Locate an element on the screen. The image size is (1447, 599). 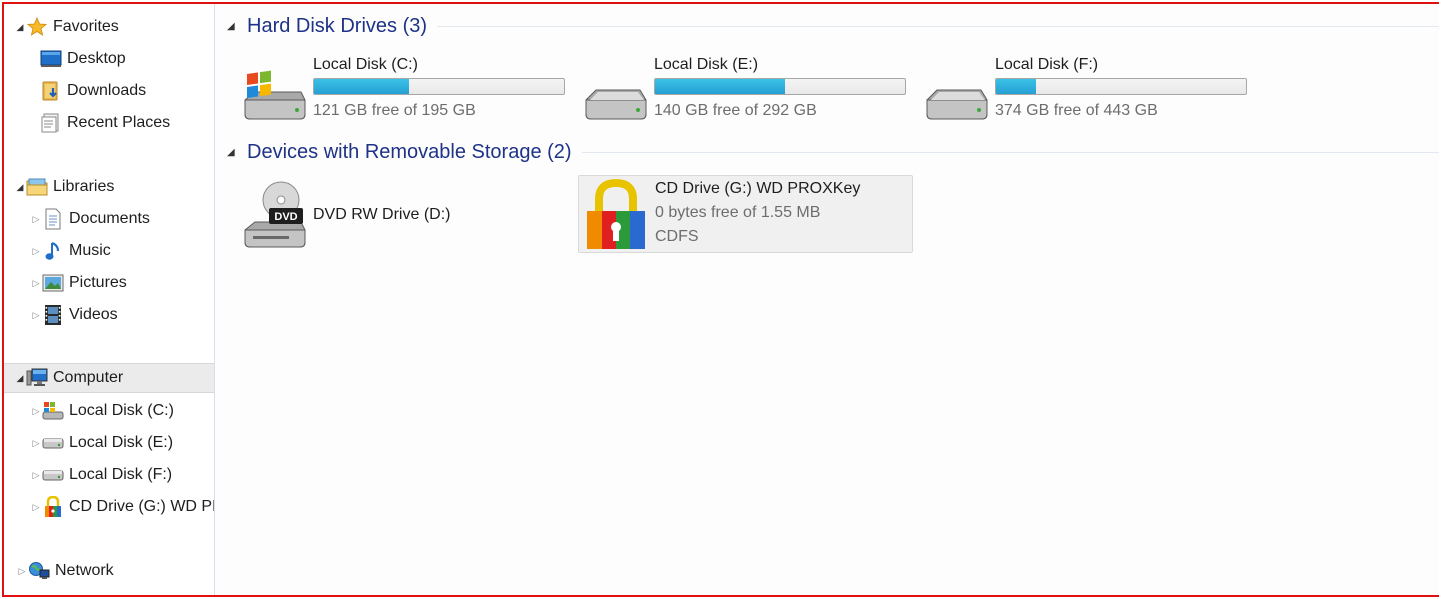
nav-local-disk-e: ▷ Local Disk (E:) is located at coordinates (122, 443).